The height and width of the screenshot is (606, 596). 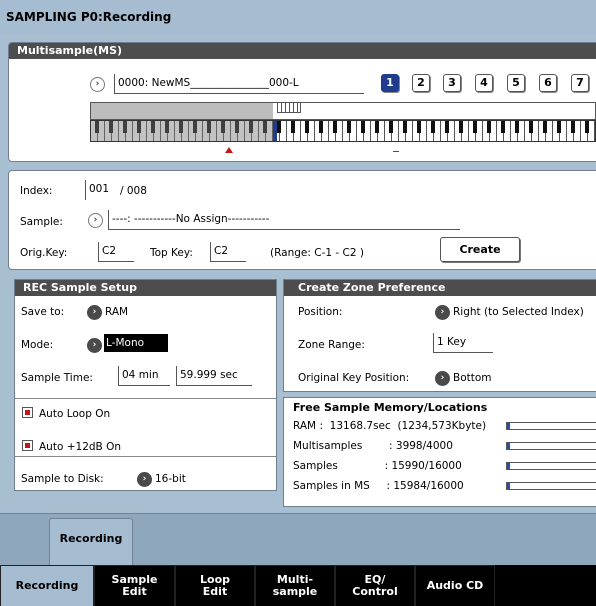 What do you see at coordinates (89, 17) in the screenshot?
I see `page-title: SAMPLING P0:Recording` at bounding box center [89, 17].